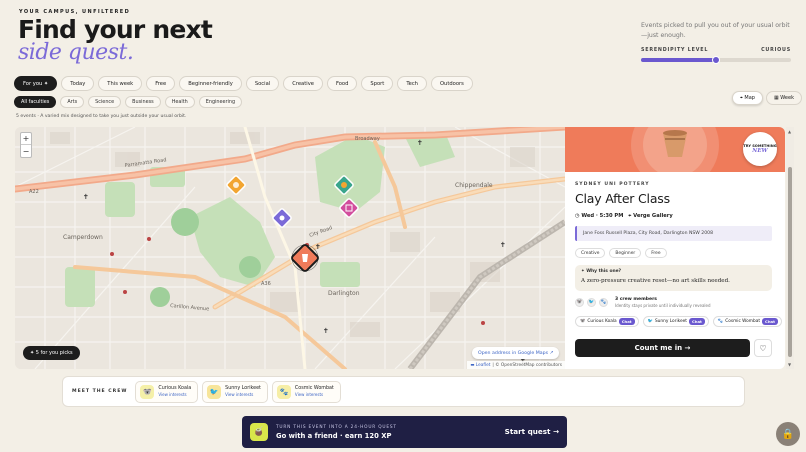 The height and width of the screenshot is (452, 806). I want to click on event-venue: ⌖ Verge Gallery, so click(650, 216).